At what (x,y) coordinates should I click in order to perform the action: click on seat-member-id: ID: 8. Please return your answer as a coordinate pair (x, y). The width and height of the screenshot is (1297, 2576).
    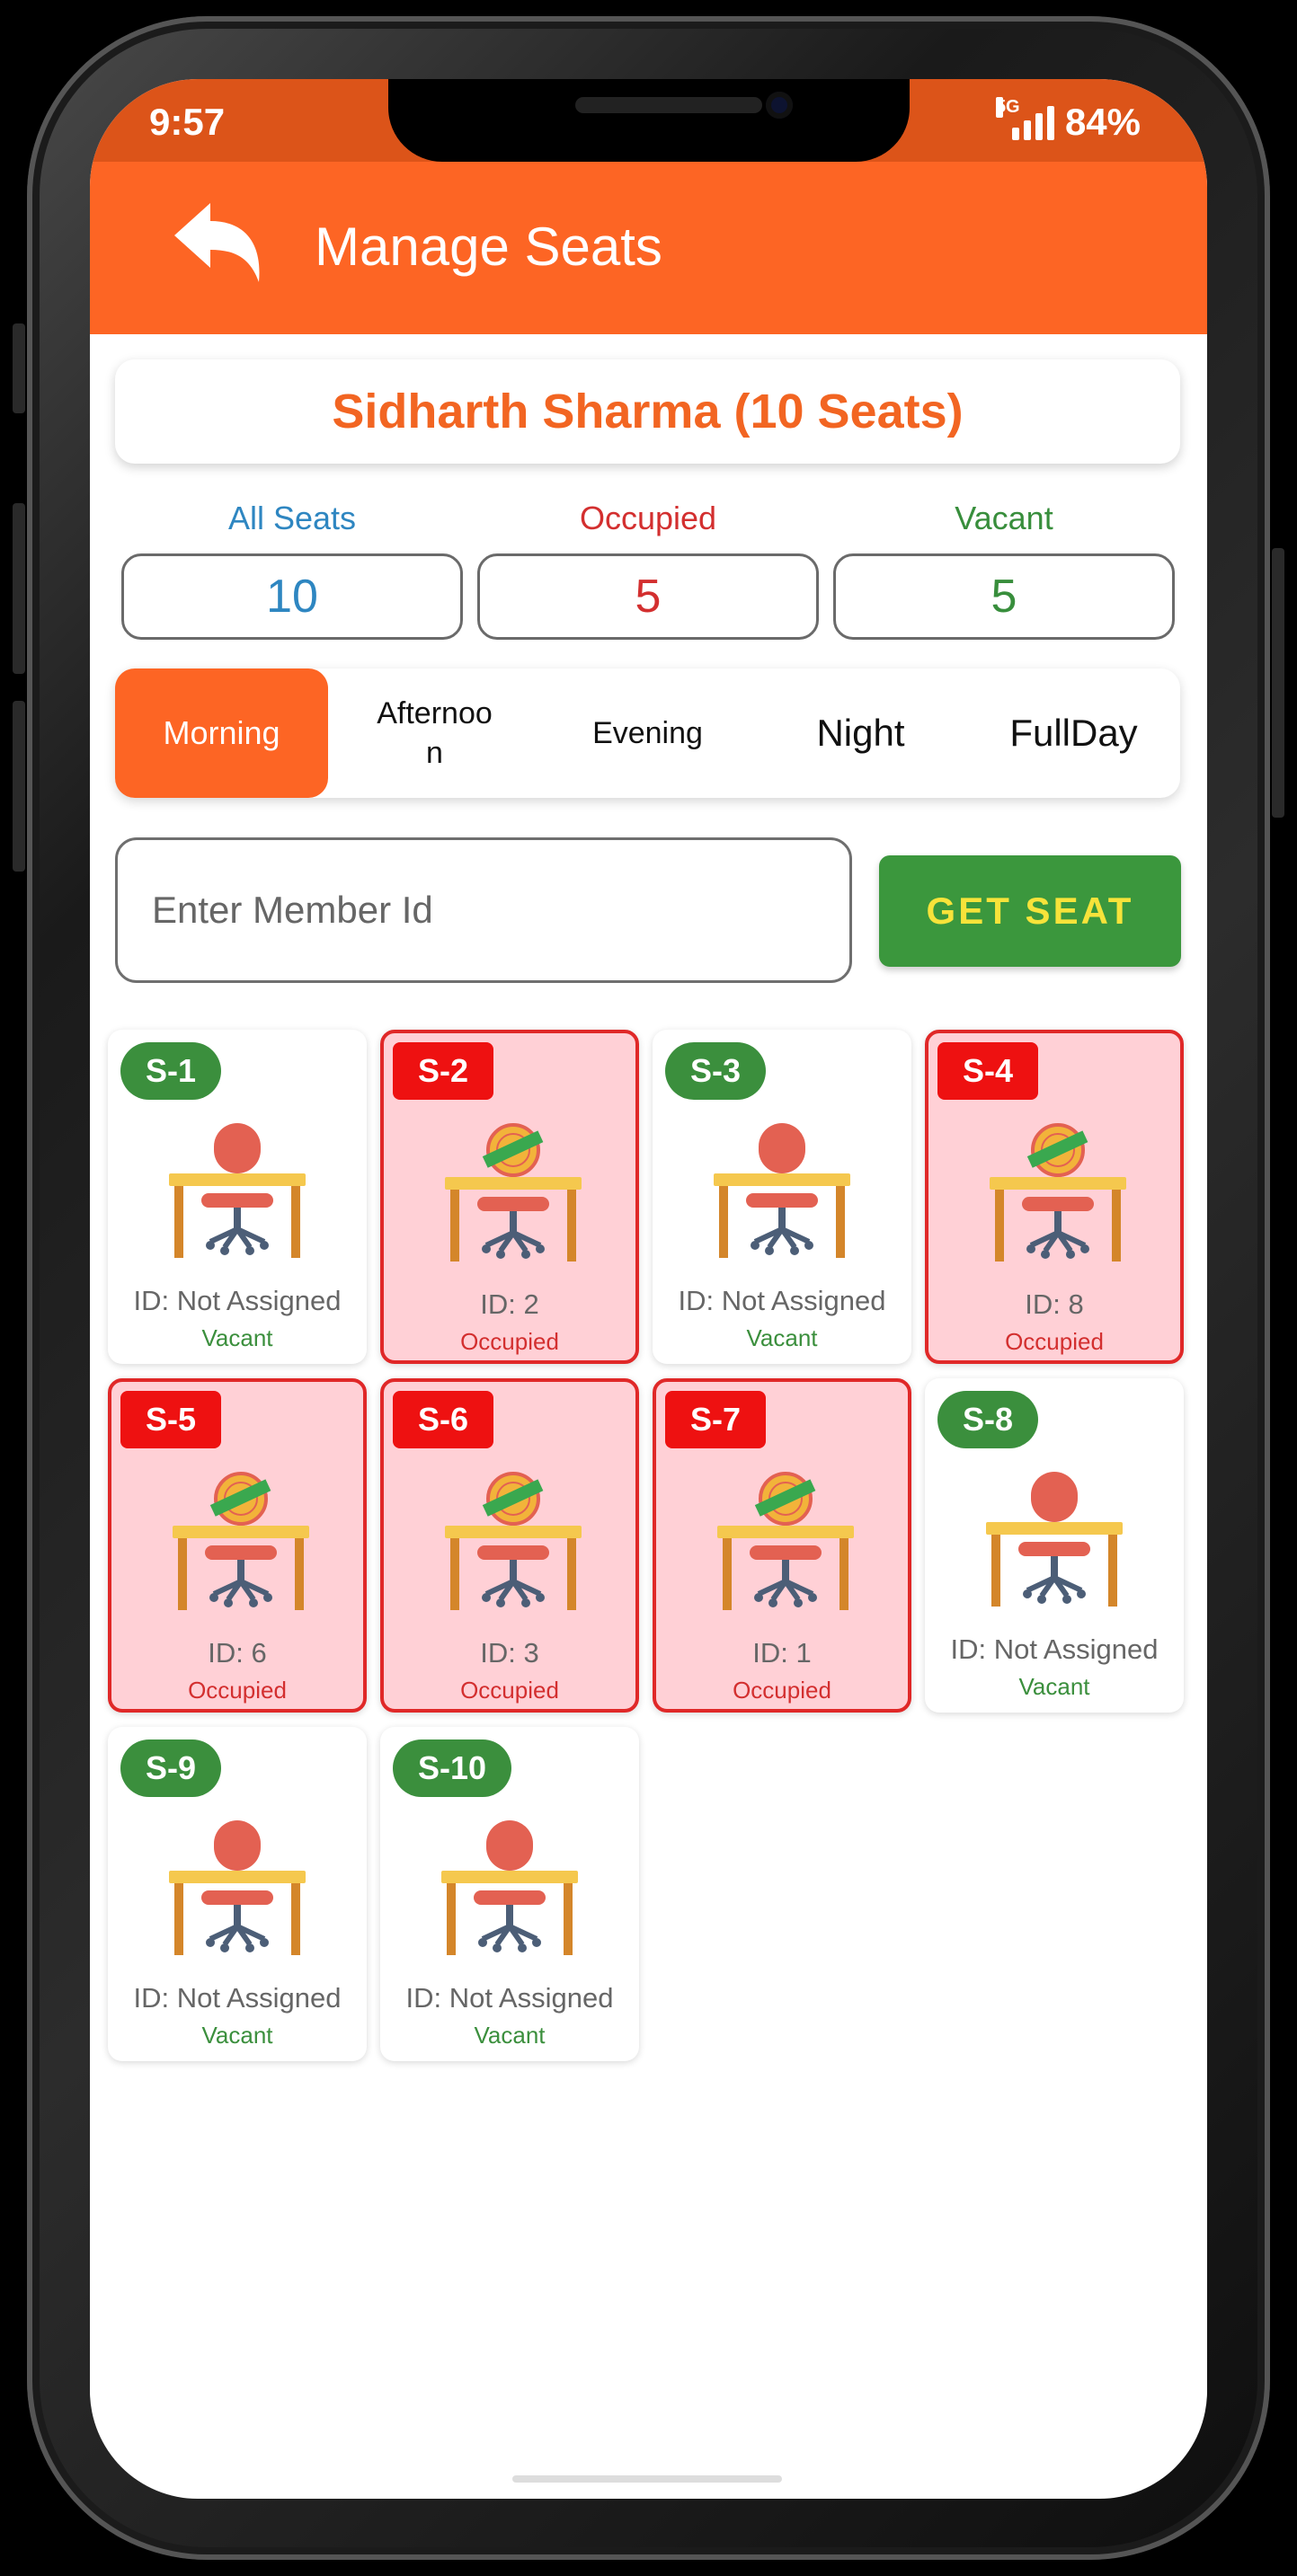
    Looking at the image, I should click on (1054, 1304).